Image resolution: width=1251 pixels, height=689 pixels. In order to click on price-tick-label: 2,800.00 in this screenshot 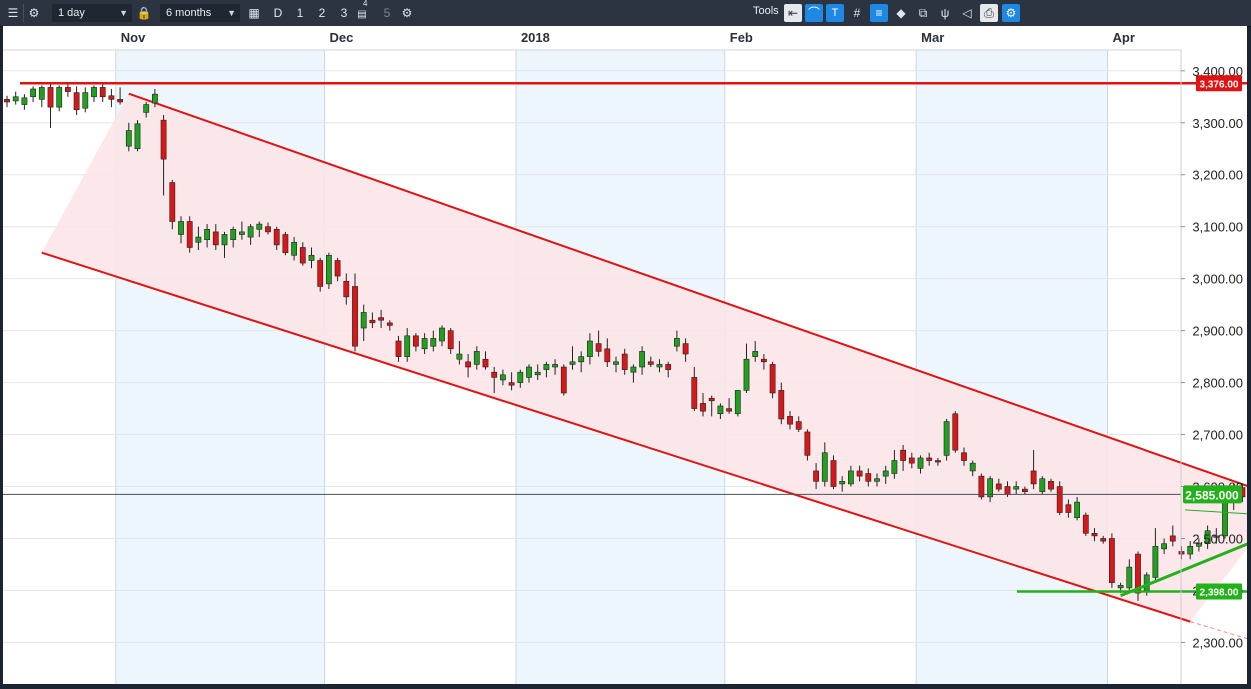, I will do `click(1217, 383)`.